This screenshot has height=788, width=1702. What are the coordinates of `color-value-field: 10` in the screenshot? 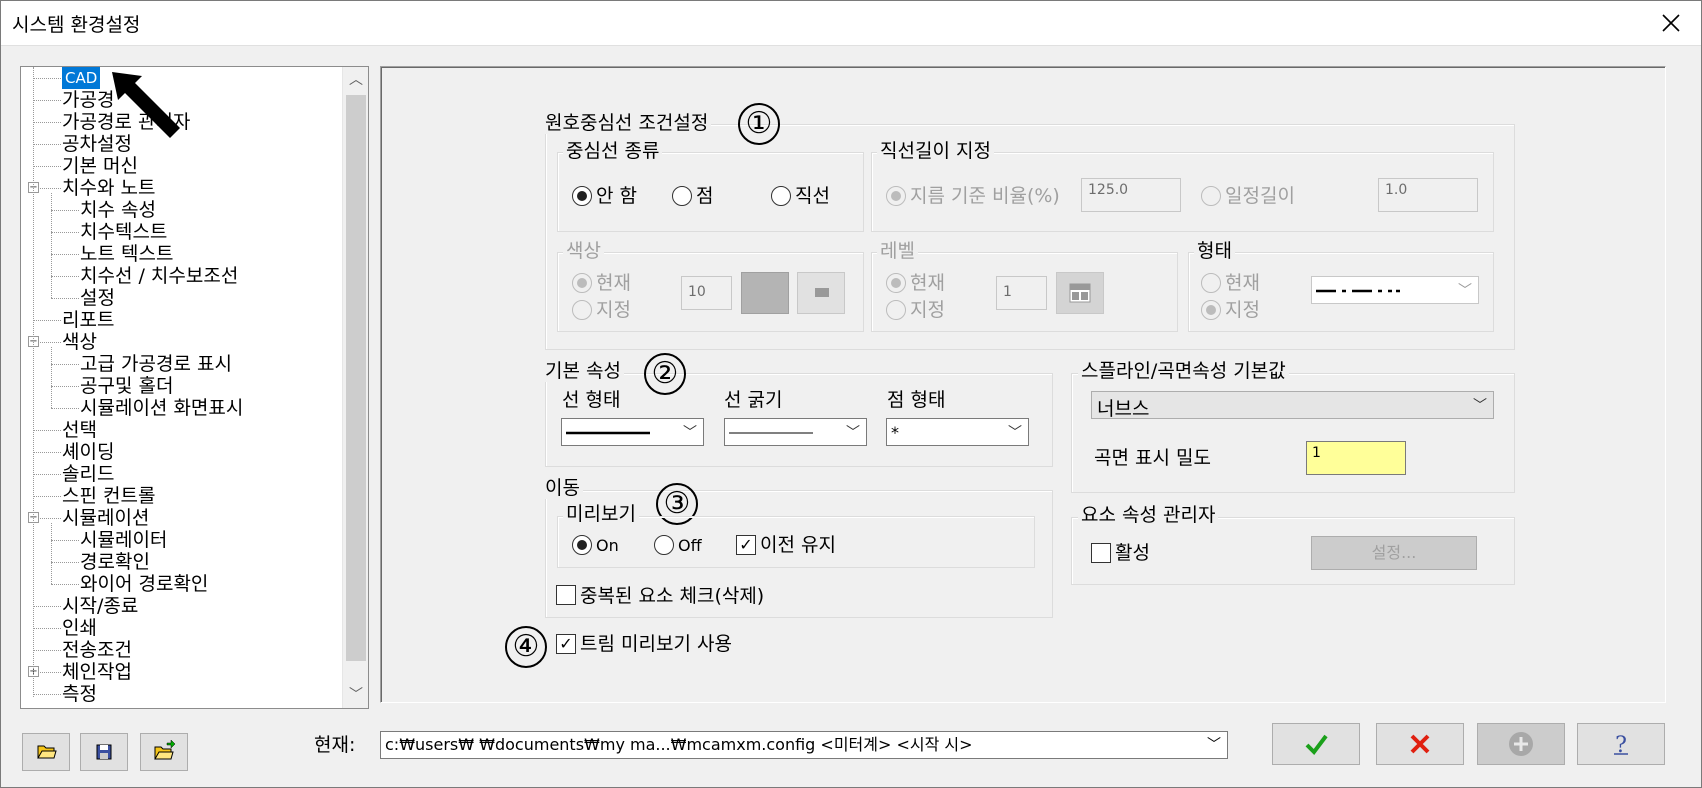 It's located at (706, 293).